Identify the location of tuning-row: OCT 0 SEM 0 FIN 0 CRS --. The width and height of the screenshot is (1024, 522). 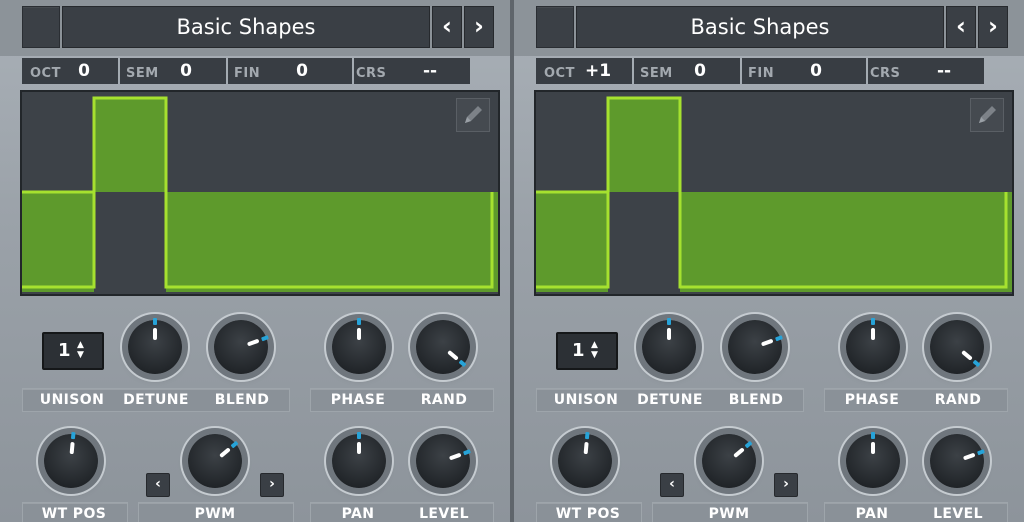
(259, 72).